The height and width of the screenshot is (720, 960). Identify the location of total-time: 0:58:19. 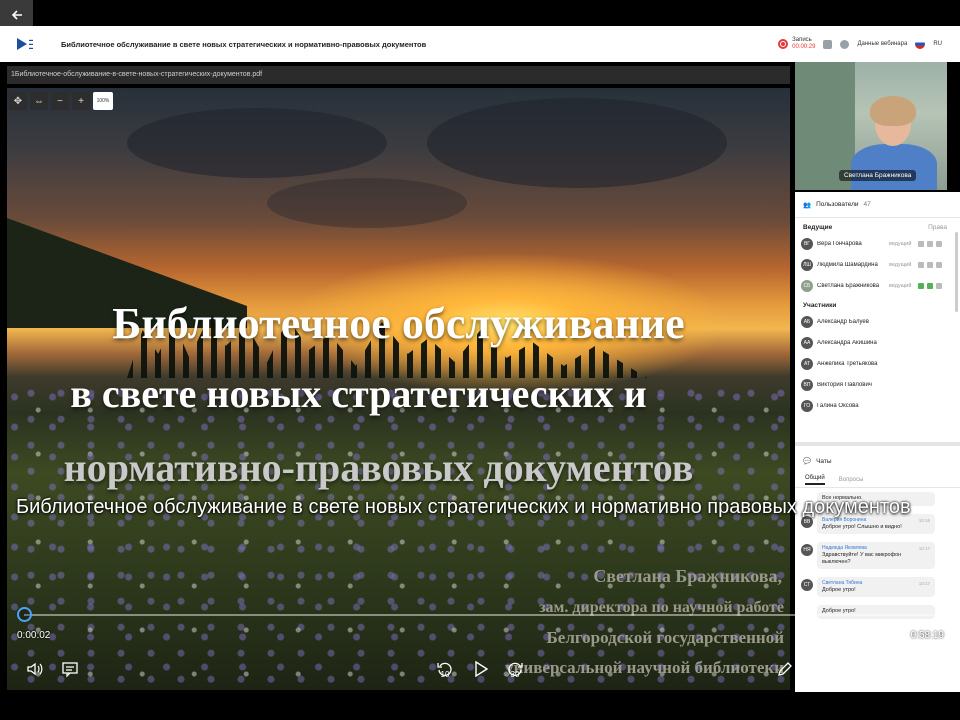
(927, 635).